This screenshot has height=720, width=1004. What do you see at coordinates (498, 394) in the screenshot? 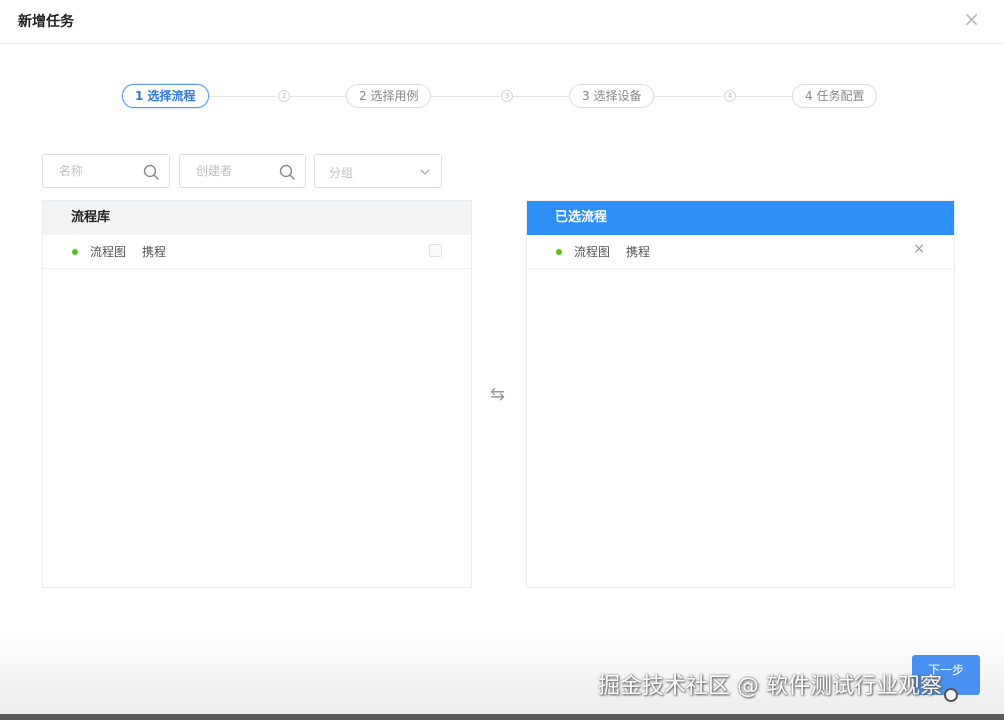
I see `transfer-icon: ⇆` at bounding box center [498, 394].